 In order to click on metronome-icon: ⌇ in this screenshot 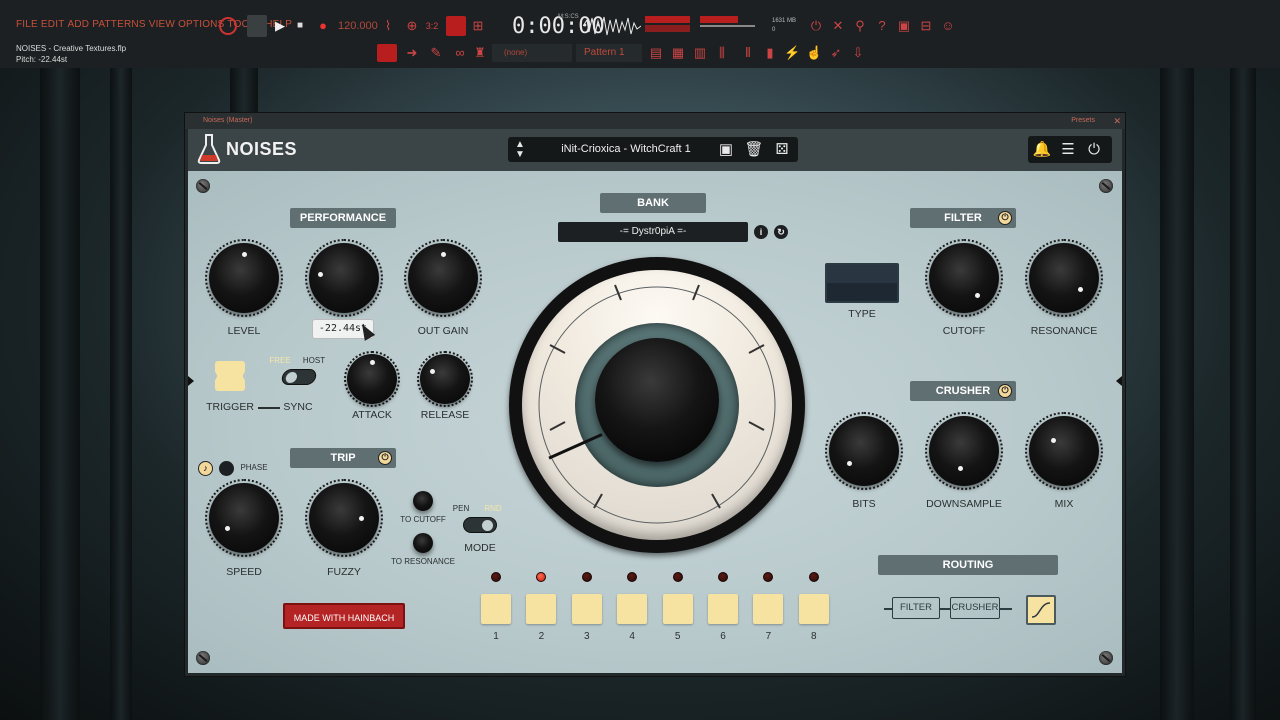, I will do `click(388, 26)`.